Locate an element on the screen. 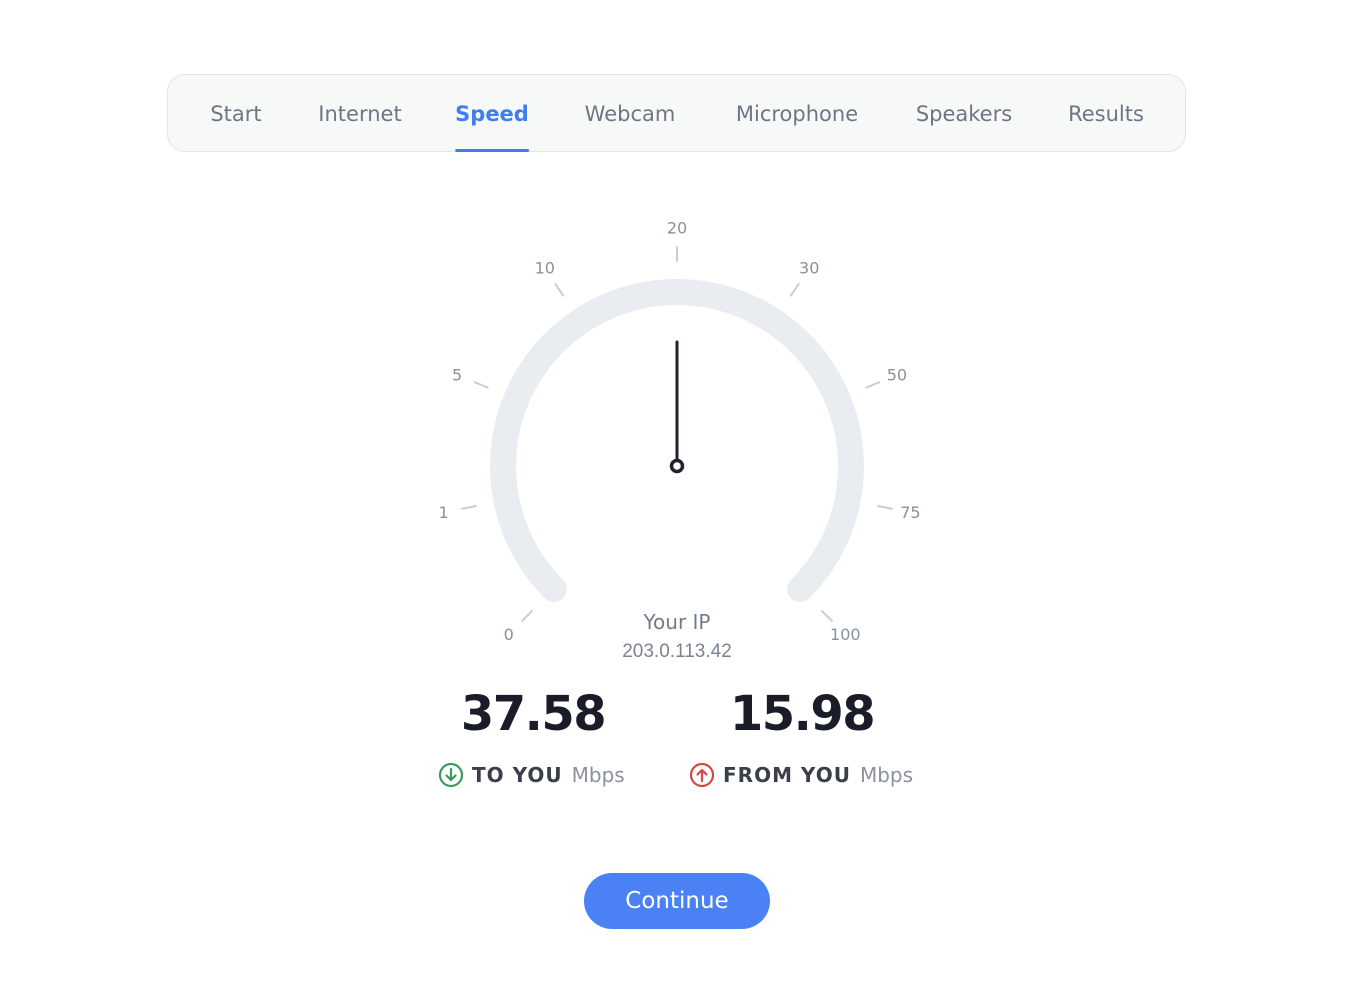 Image resolution: width=1360 pixels, height=1002 pixels. download-speed-value: 37.58 is located at coordinates (533, 714).